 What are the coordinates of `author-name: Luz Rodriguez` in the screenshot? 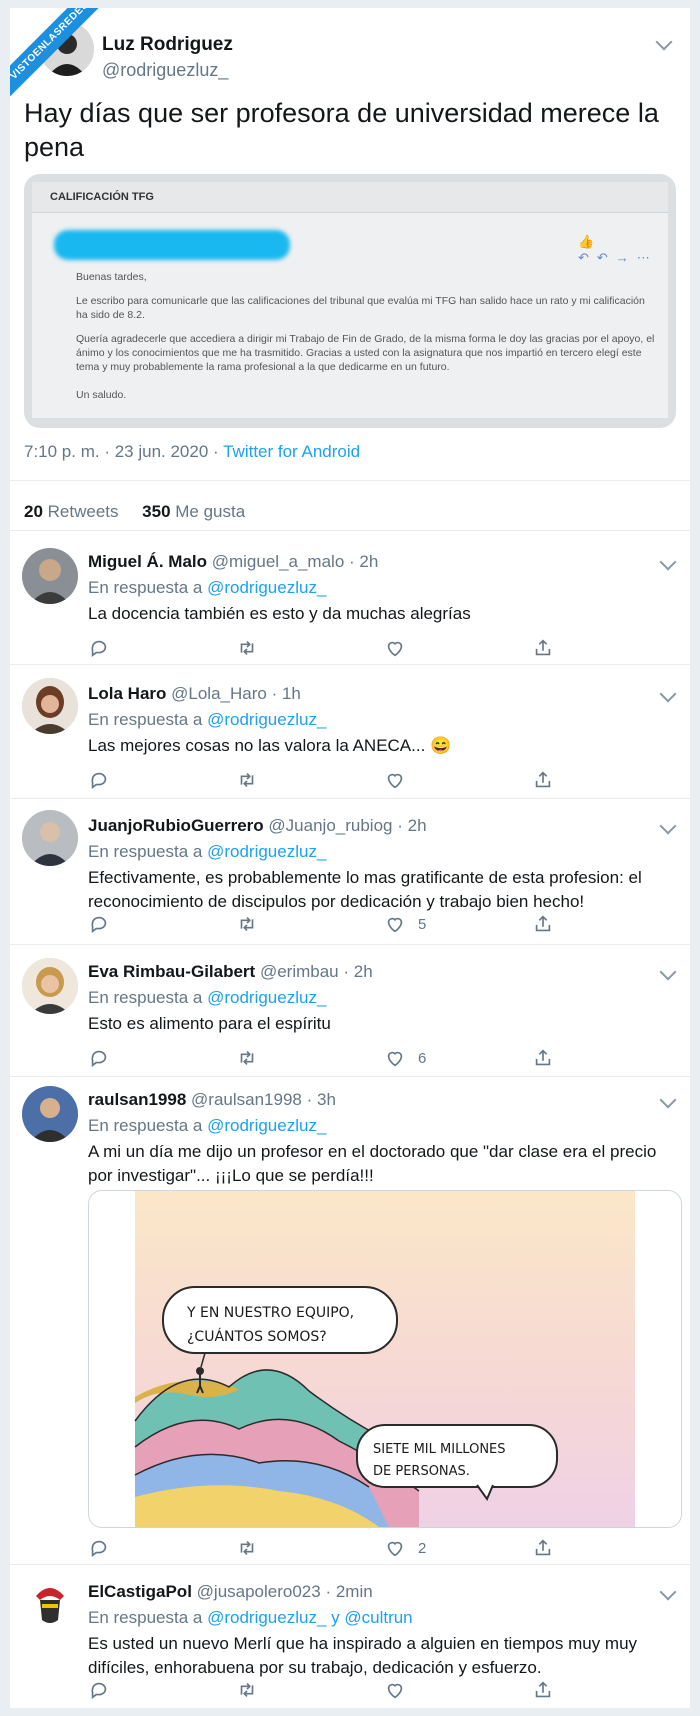 It's located at (167, 45).